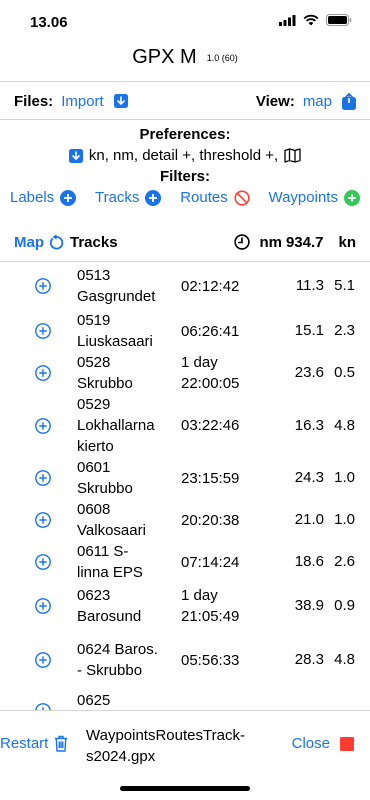 This screenshot has width=370, height=800. What do you see at coordinates (128, 197) in the screenshot?
I see `filter-tracks: Tracks` at bounding box center [128, 197].